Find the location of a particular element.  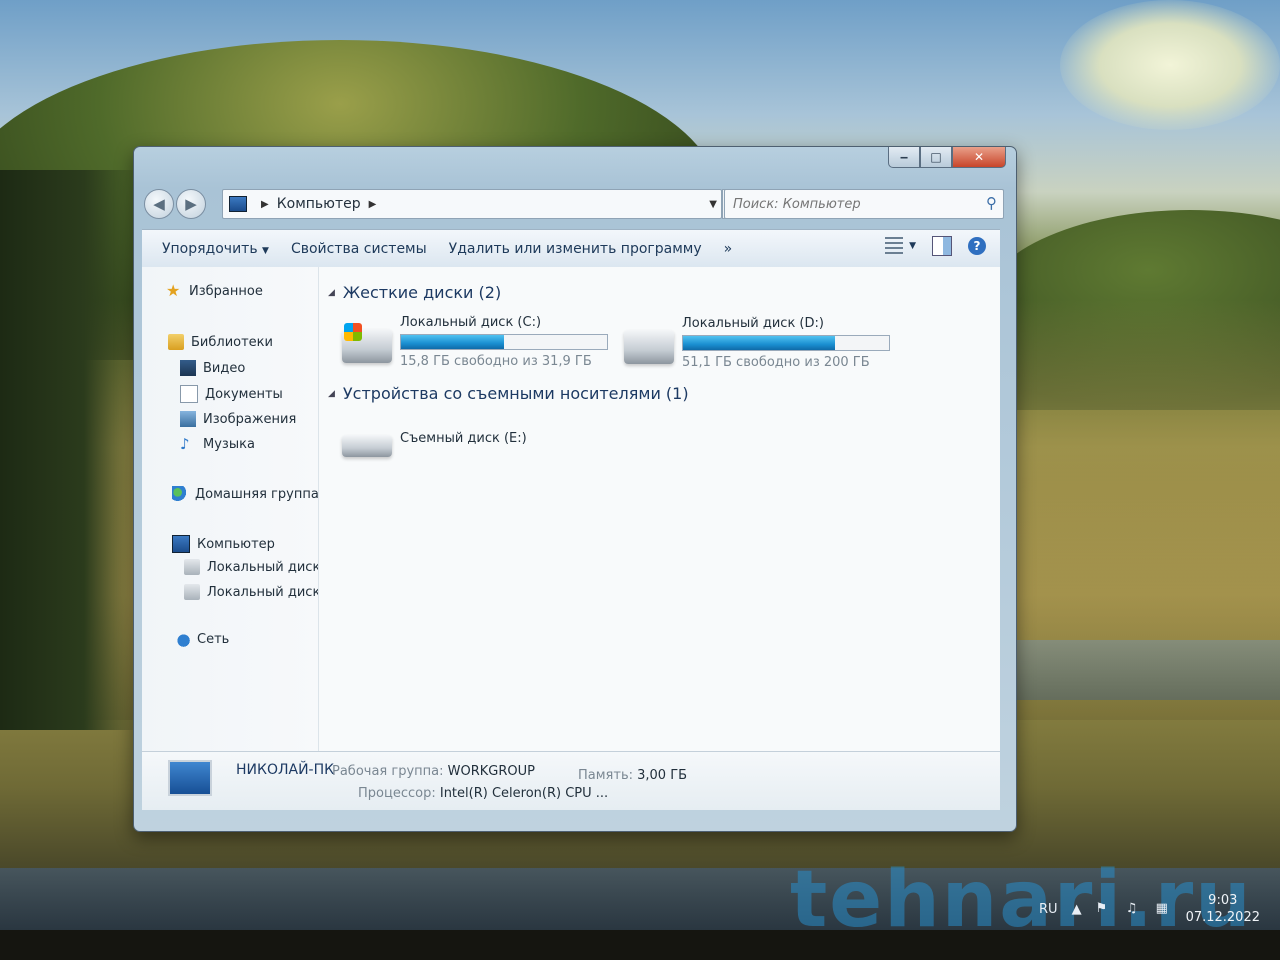

nav-homegroup: Домашняя группа is located at coordinates (245, 494).